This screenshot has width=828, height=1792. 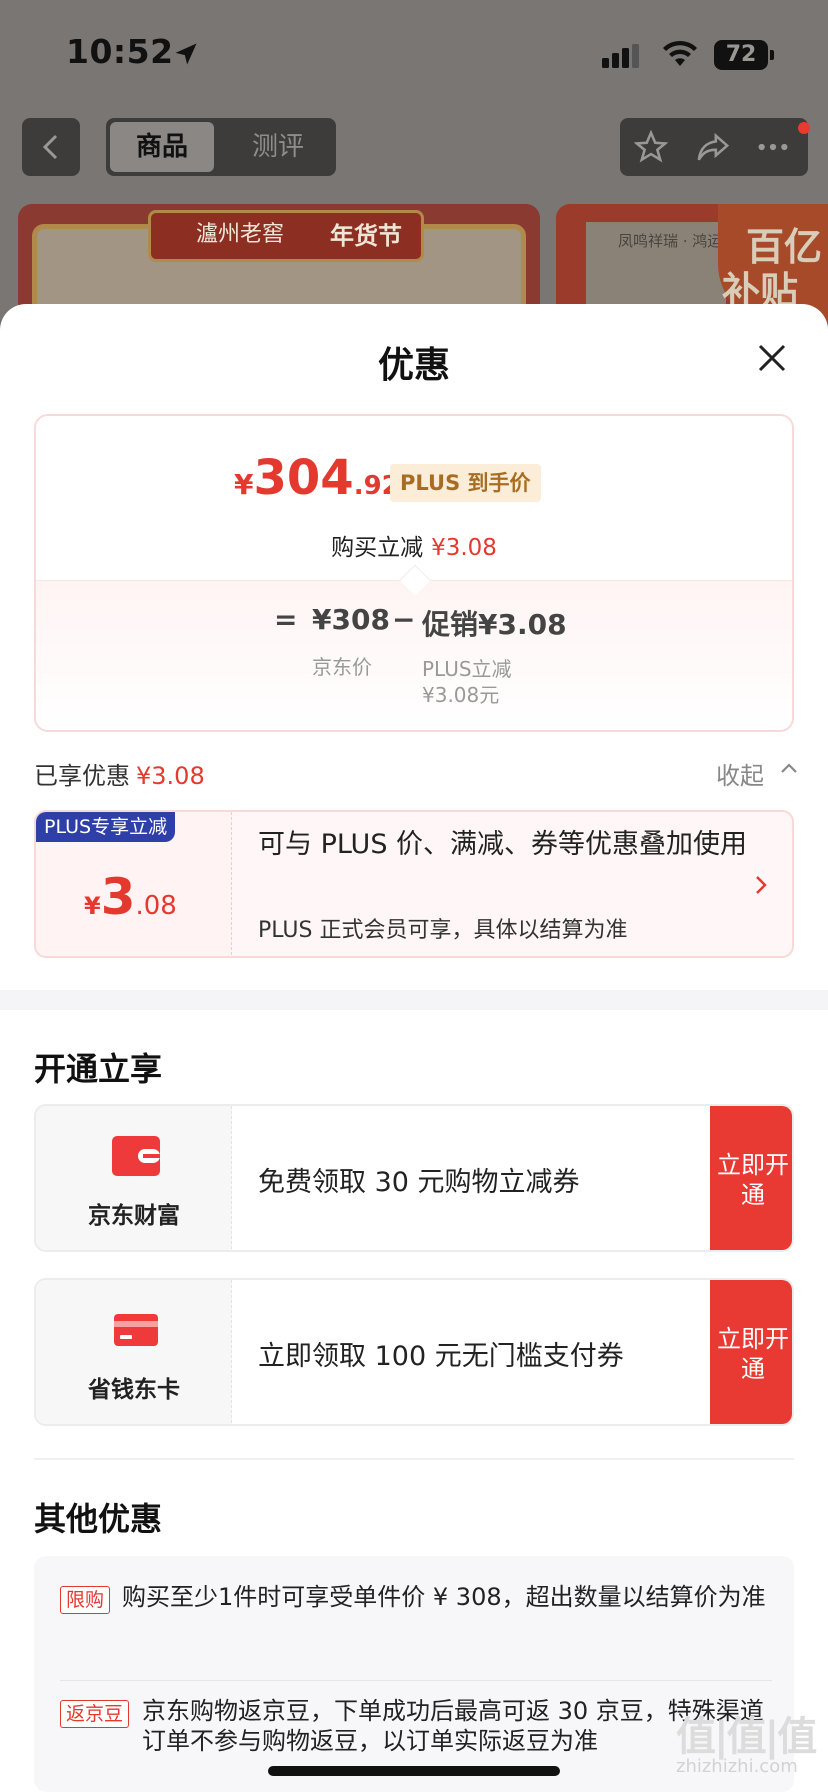 What do you see at coordinates (414, 1000) in the screenshot?
I see `section-divider` at bounding box center [414, 1000].